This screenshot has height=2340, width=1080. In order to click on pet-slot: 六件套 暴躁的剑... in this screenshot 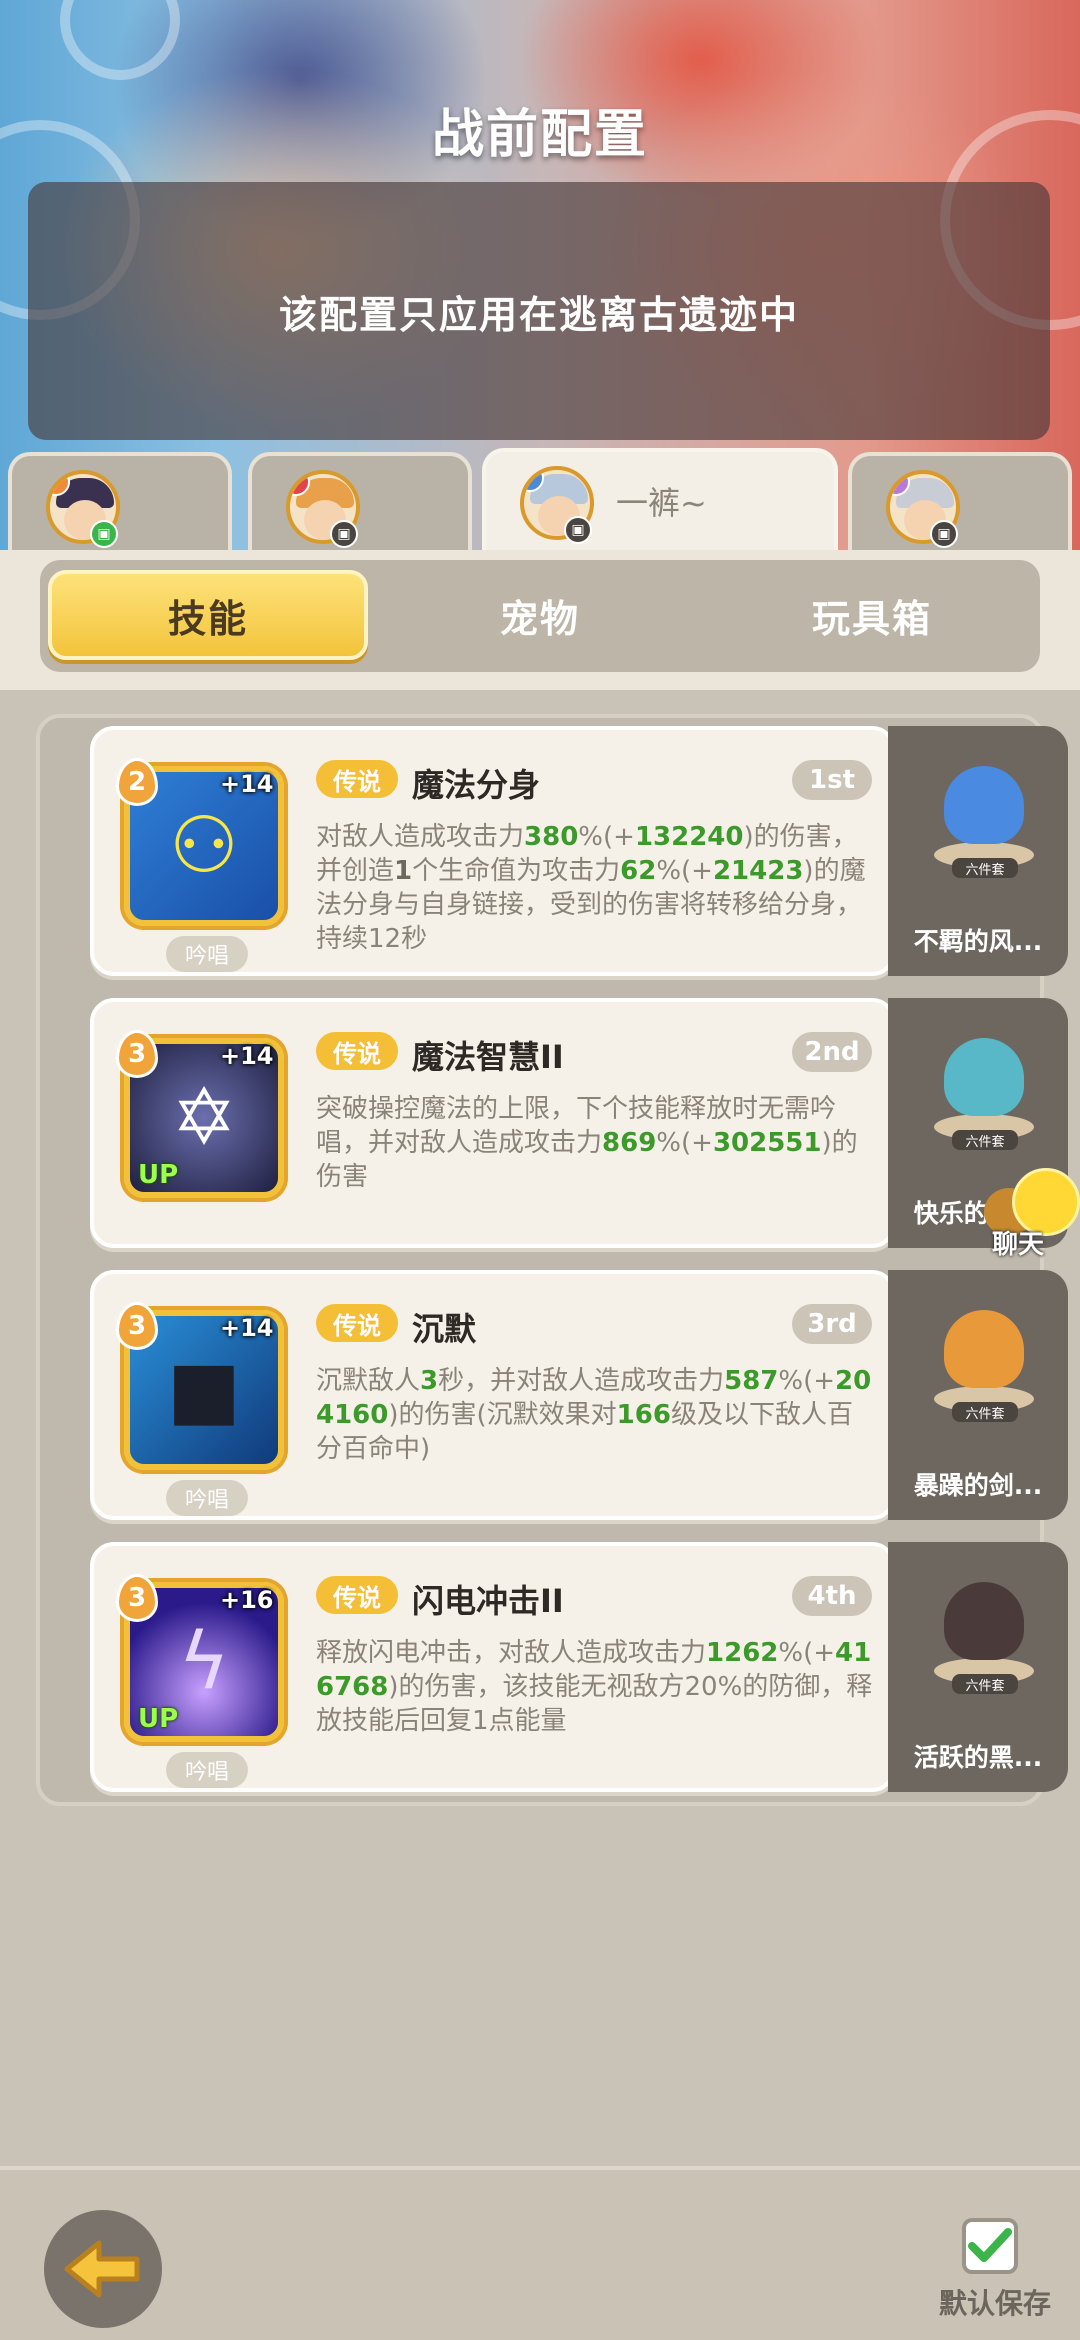, I will do `click(978, 1395)`.